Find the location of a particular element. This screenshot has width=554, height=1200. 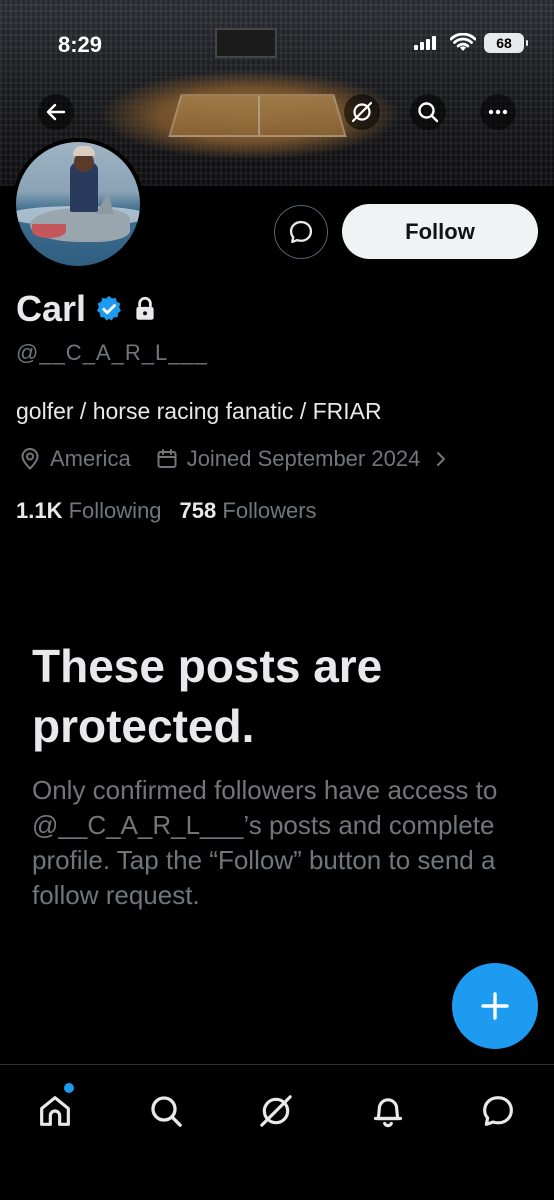

avatar is located at coordinates (78, 204).